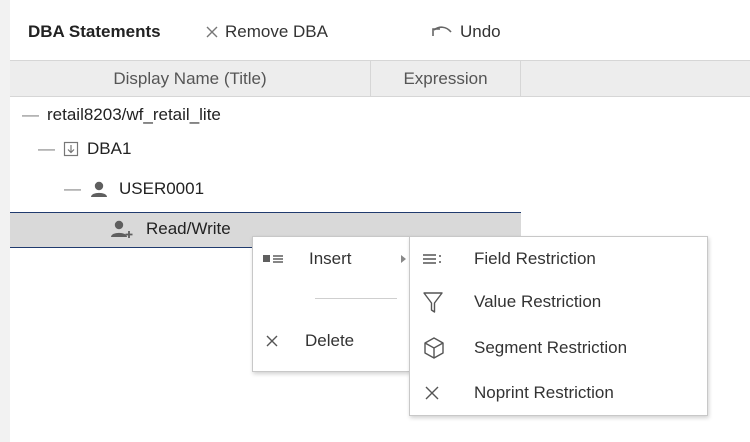 This screenshot has height=442, width=750. I want to click on tree-item-dba: — DBA1, so click(84, 149).